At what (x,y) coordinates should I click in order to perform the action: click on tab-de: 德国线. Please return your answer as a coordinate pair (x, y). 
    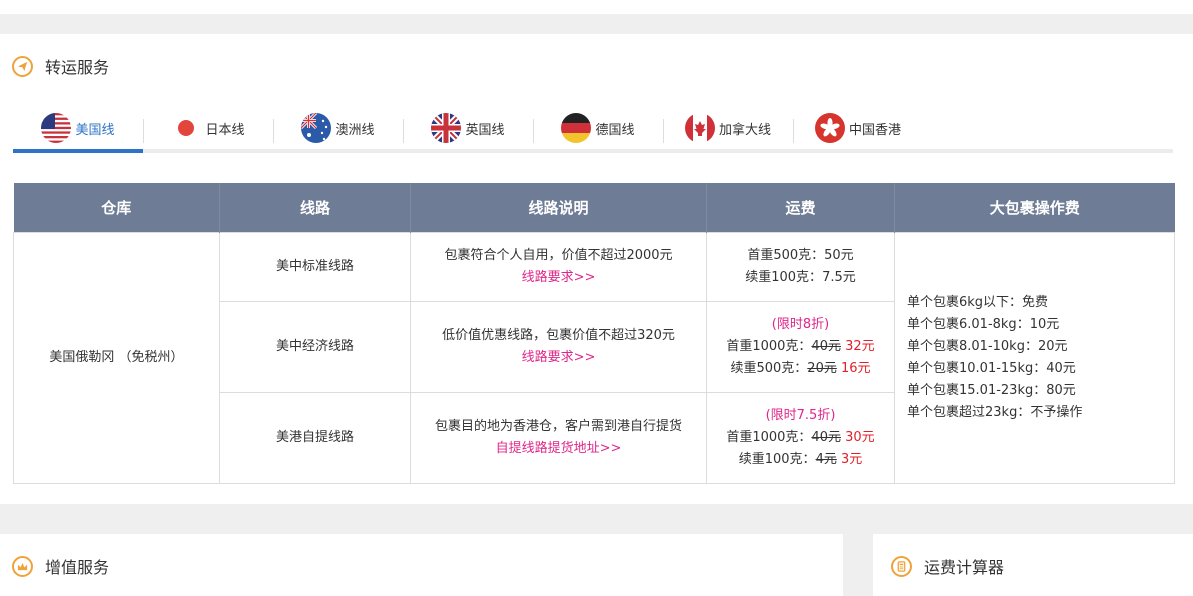
    Looking at the image, I should click on (598, 128).